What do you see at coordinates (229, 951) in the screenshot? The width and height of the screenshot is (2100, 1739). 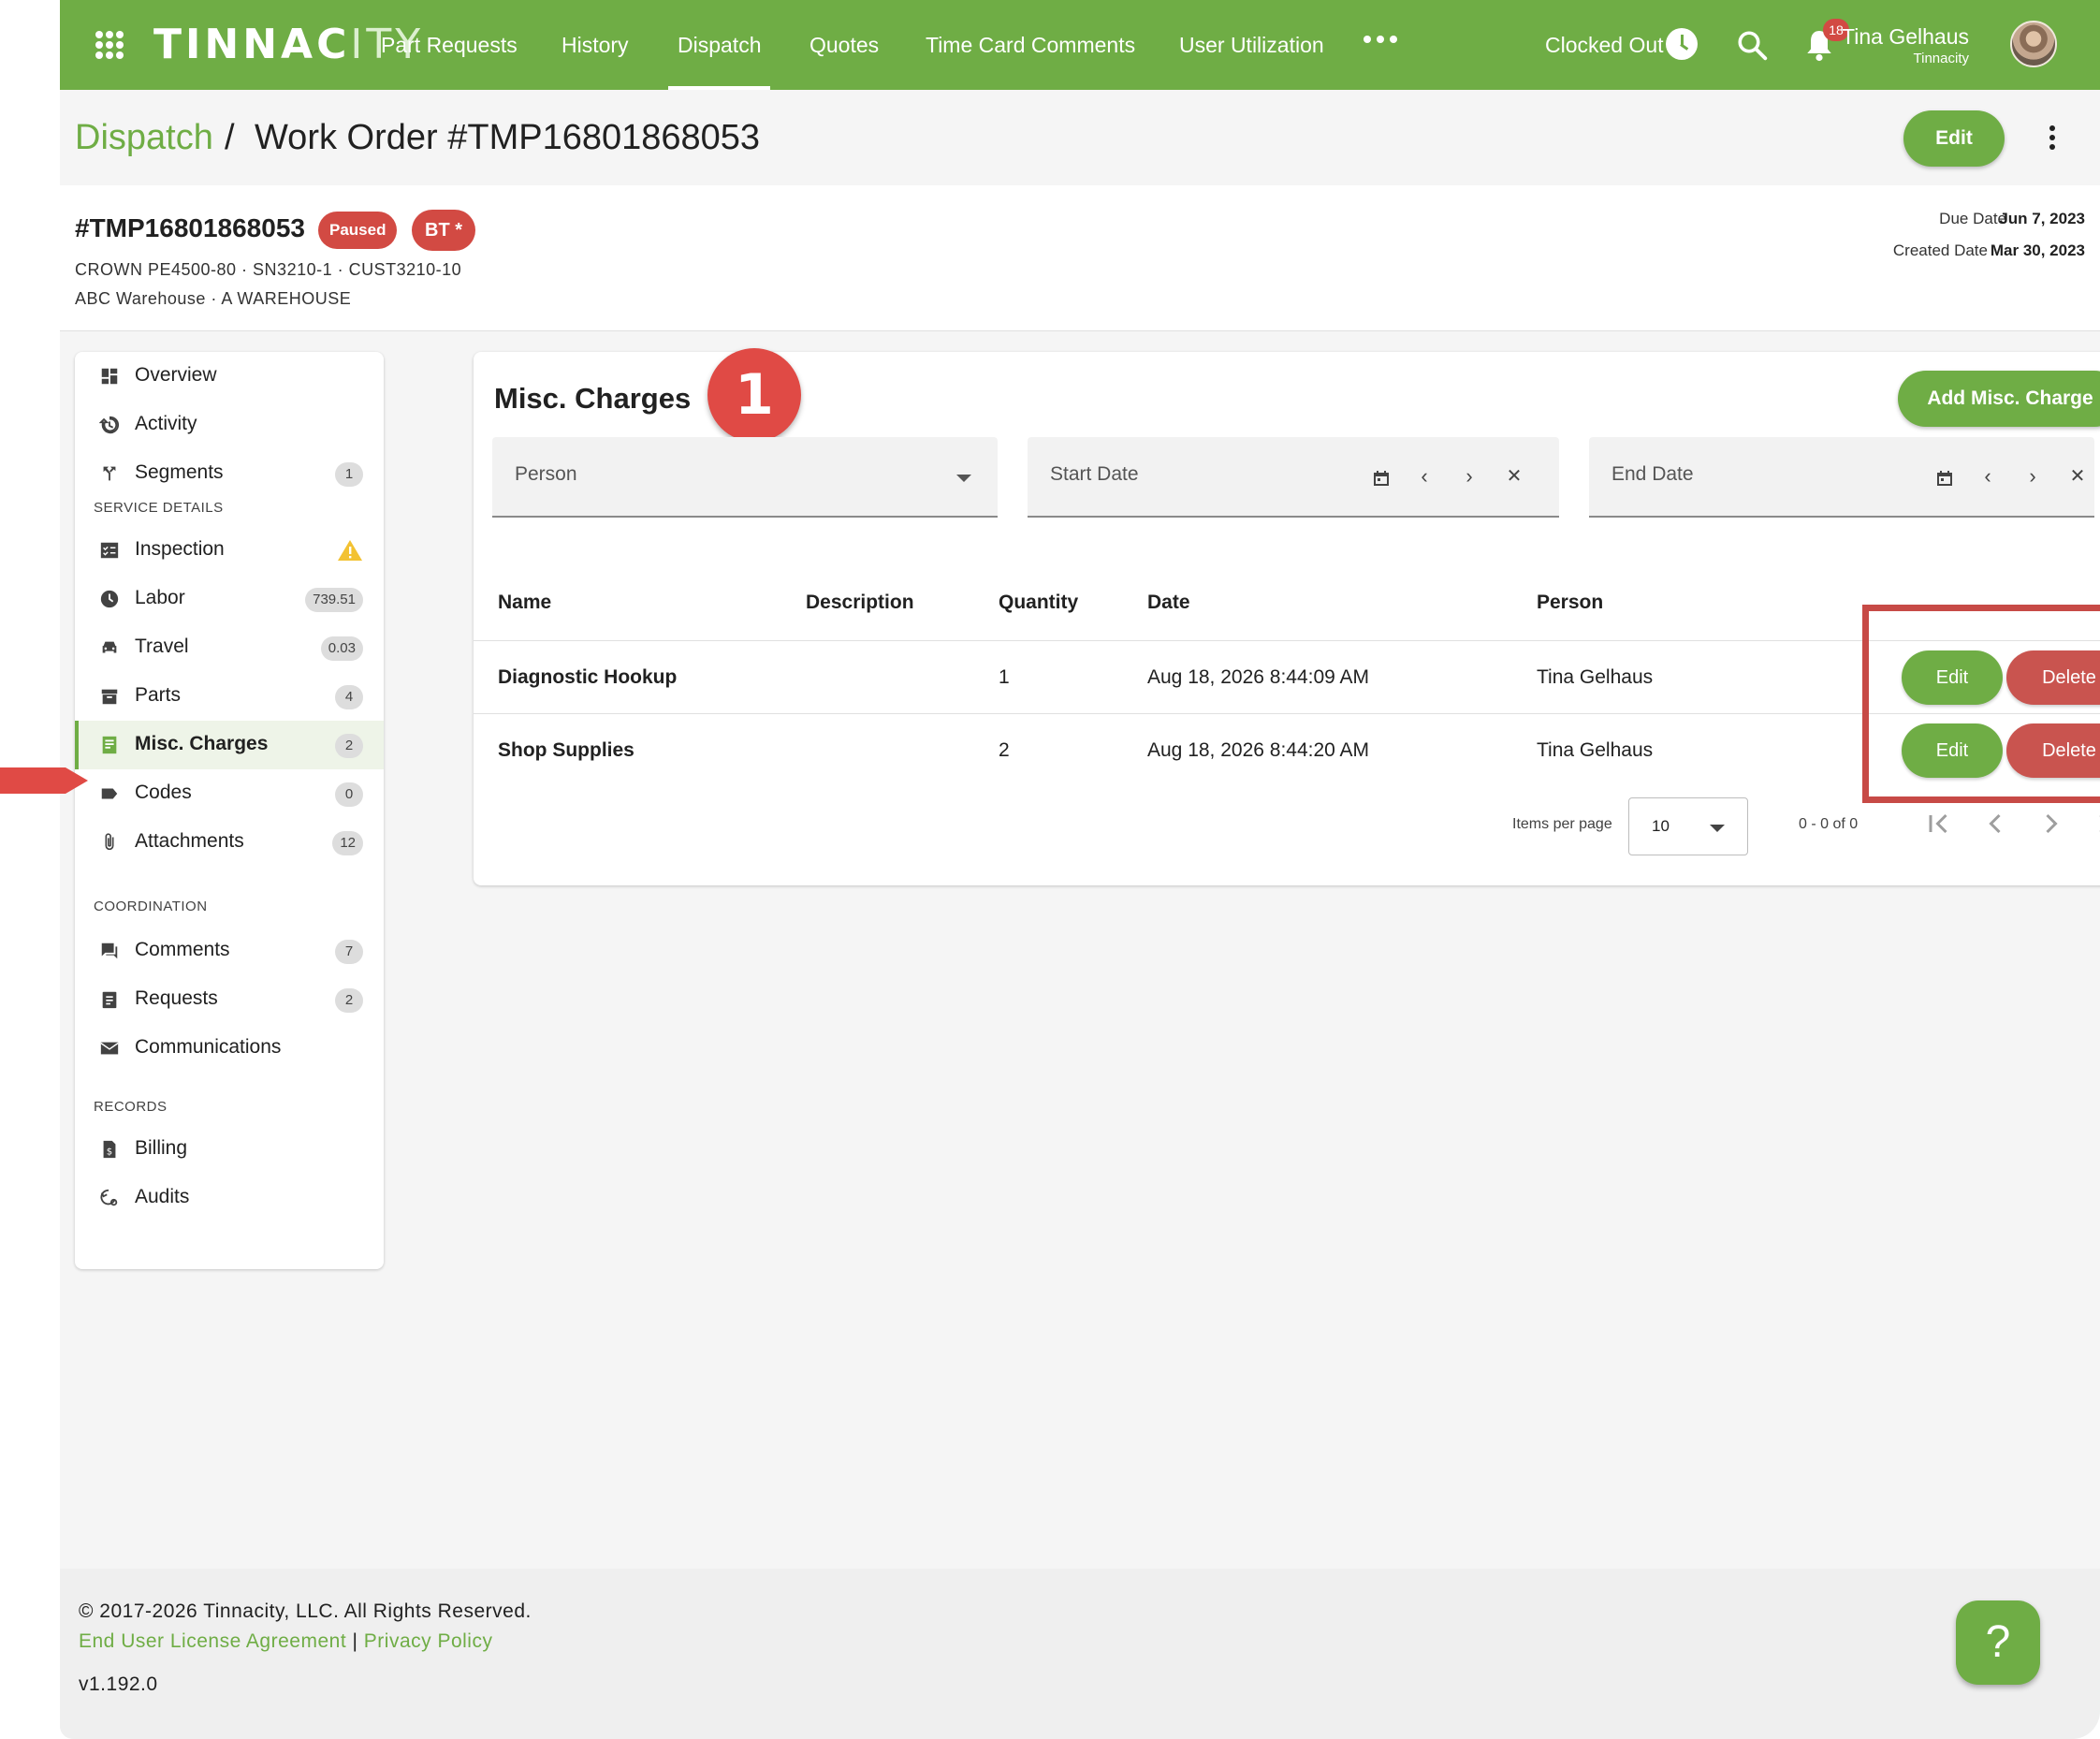 I see `sidebar-item-comments: Comments 7` at bounding box center [229, 951].